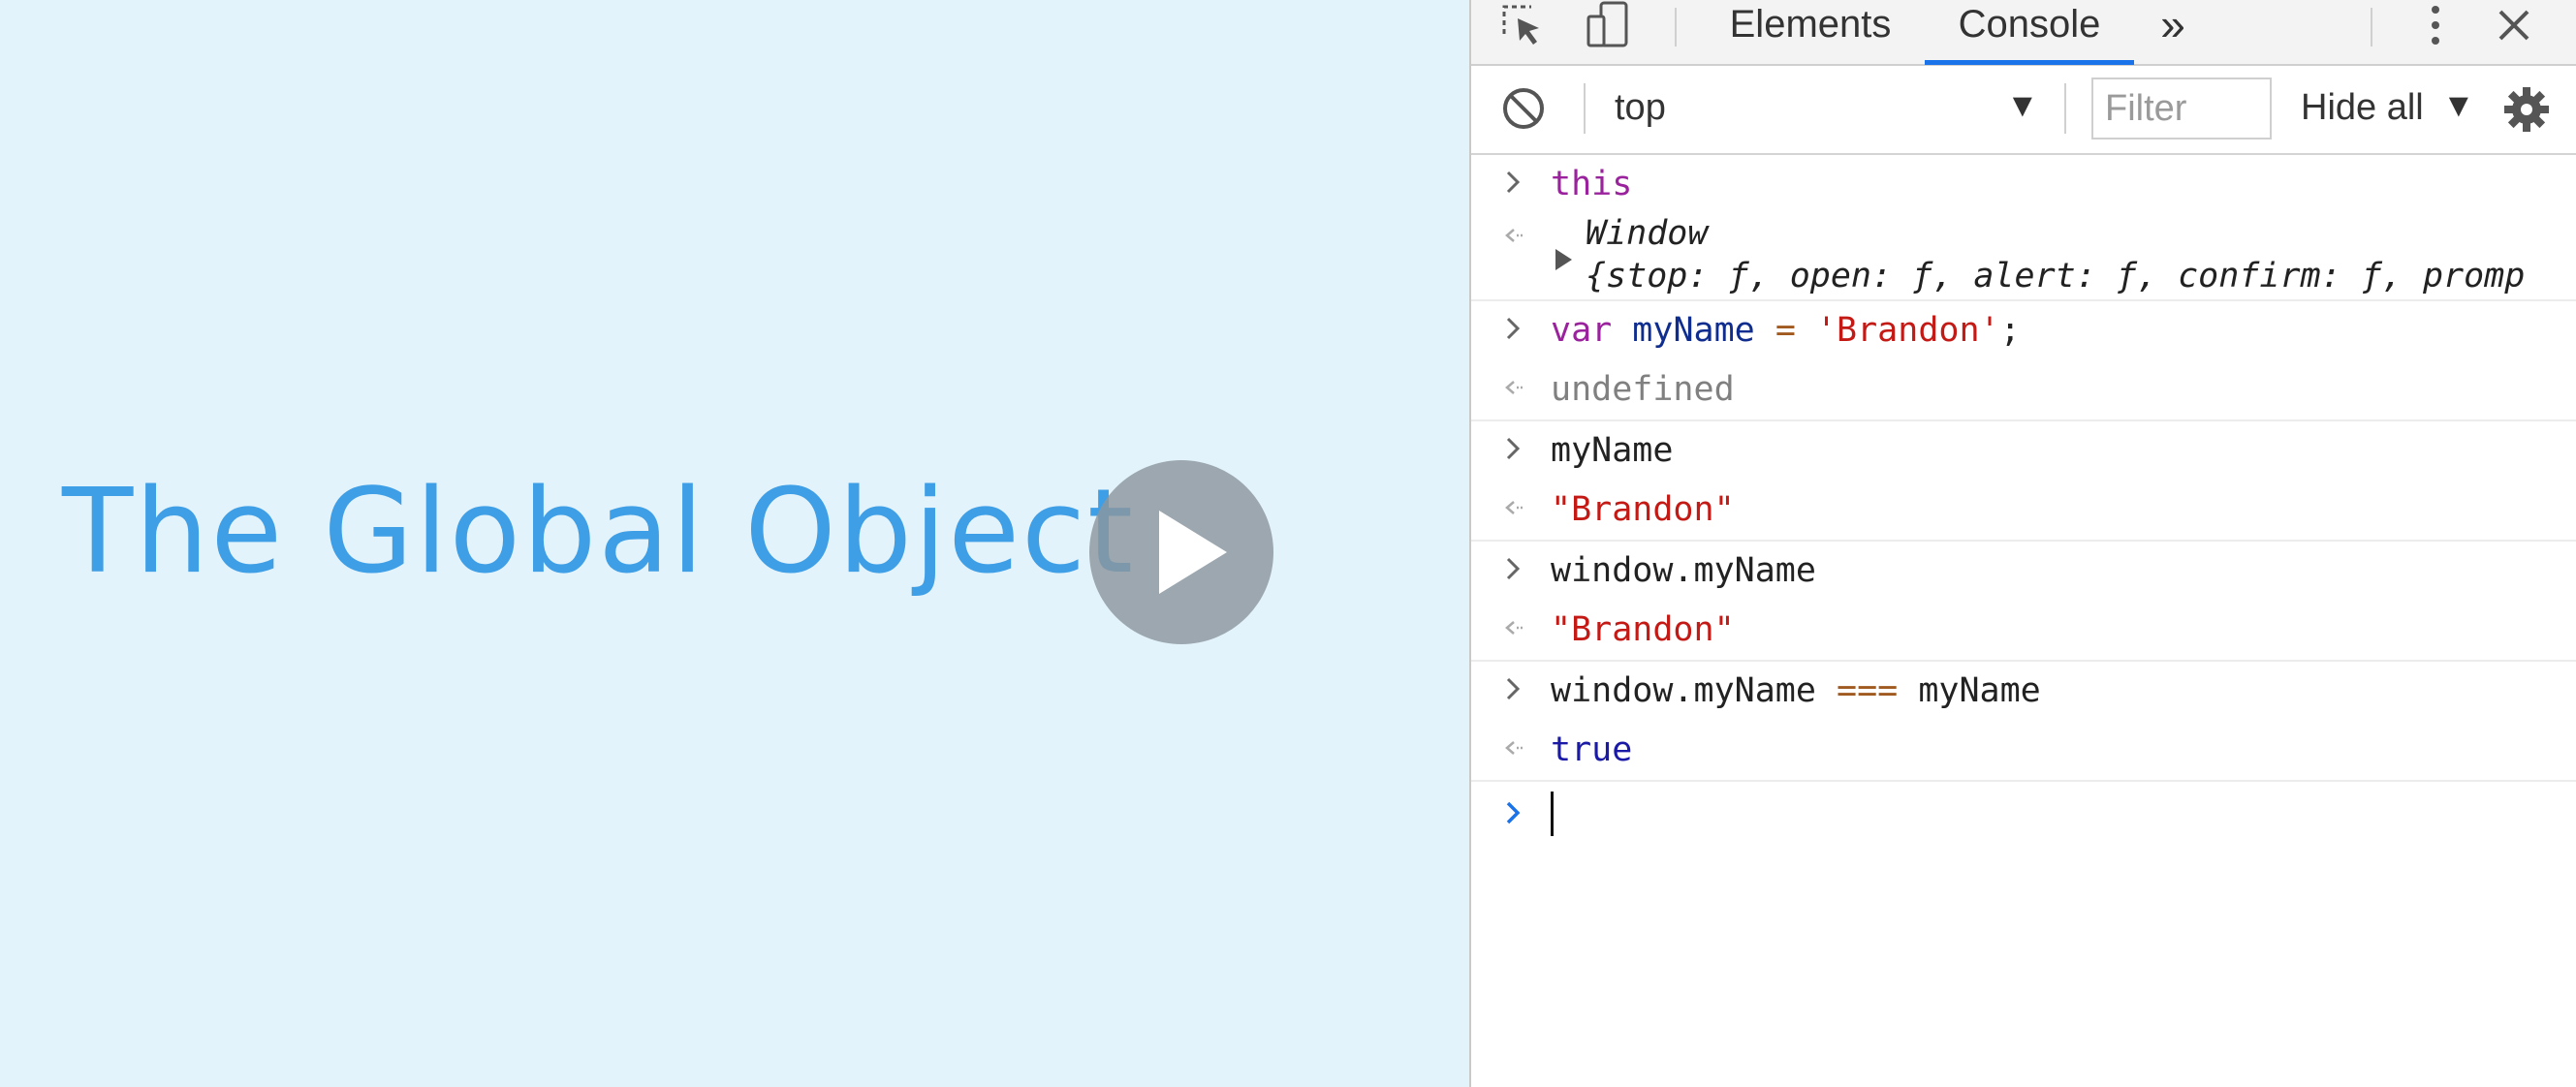  What do you see at coordinates (1523, 108) in the screenshot?
I see `clear-console-icon` at bounding box center [1523, 108].